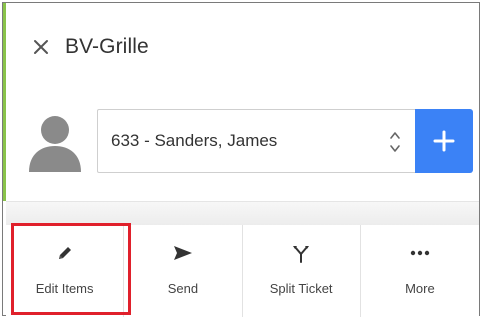 This screenshot has width=485, height=321. Describe the element at coordinates (182, 253) in the screenshot. I see `send-icon` at that location.